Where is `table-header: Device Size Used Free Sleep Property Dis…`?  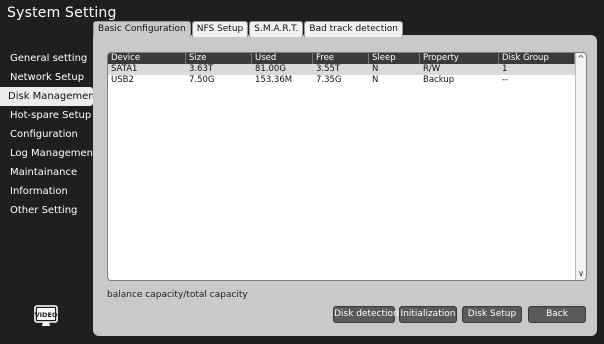 table-header: Device Size Used Free Sleep Property Dis… is located at coordinates (347, 58).